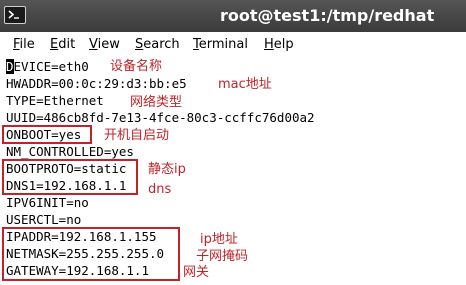 This screenshot has width=466, height=285. I want to click on terminal-icon, so click(15, 15).